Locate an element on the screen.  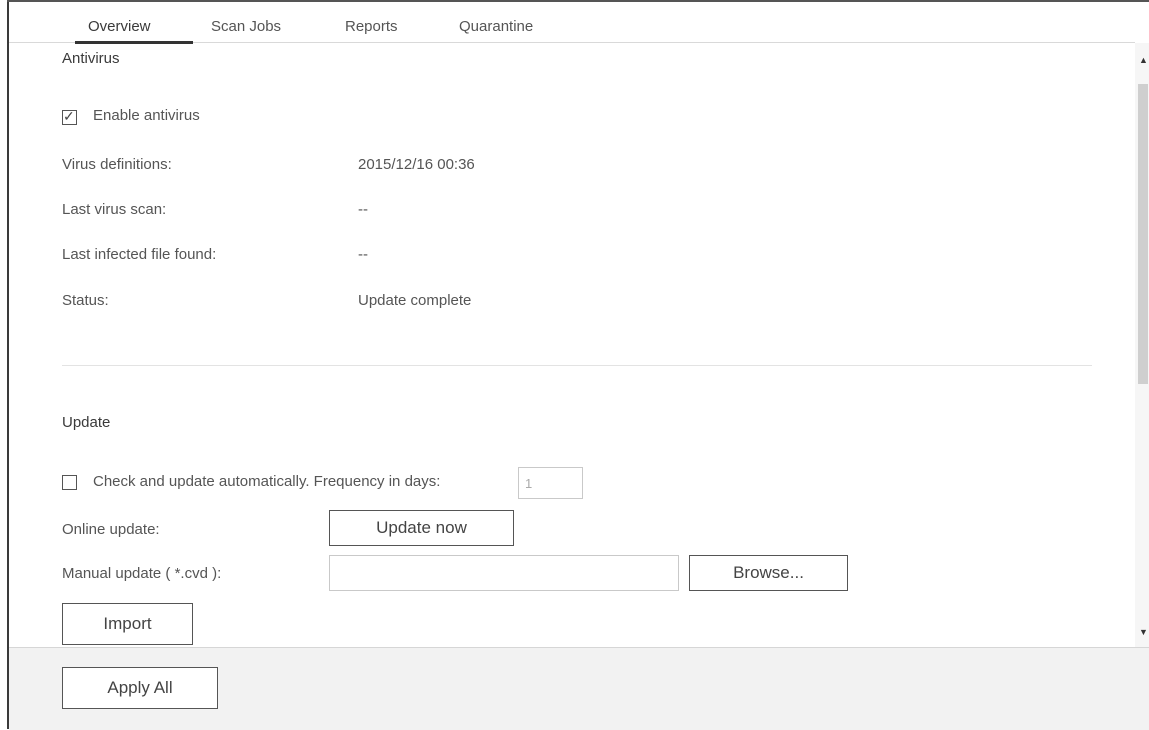
last-infected-file-label: Last infected file found: is located at coordinates (139, 254).